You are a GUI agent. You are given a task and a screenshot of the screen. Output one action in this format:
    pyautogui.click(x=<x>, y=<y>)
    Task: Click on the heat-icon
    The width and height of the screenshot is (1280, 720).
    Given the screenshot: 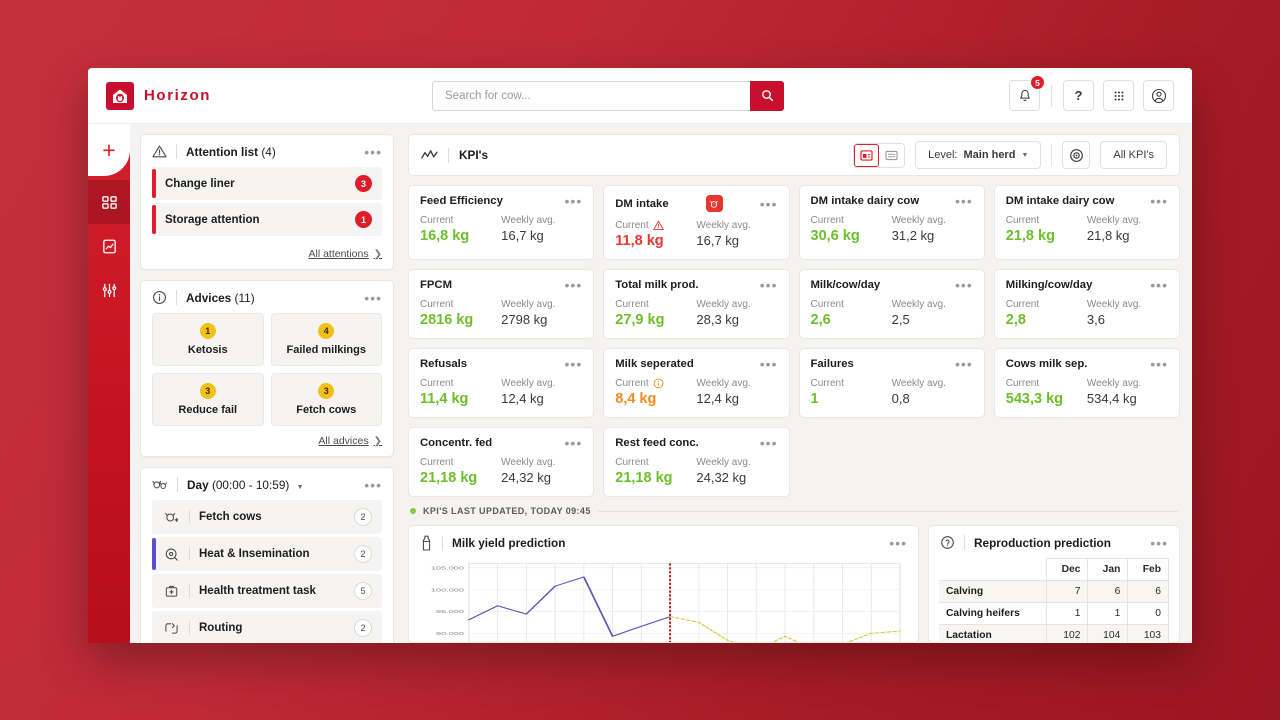 What is the action you would take?
    pyautogui.click(x=172, y=554)
    